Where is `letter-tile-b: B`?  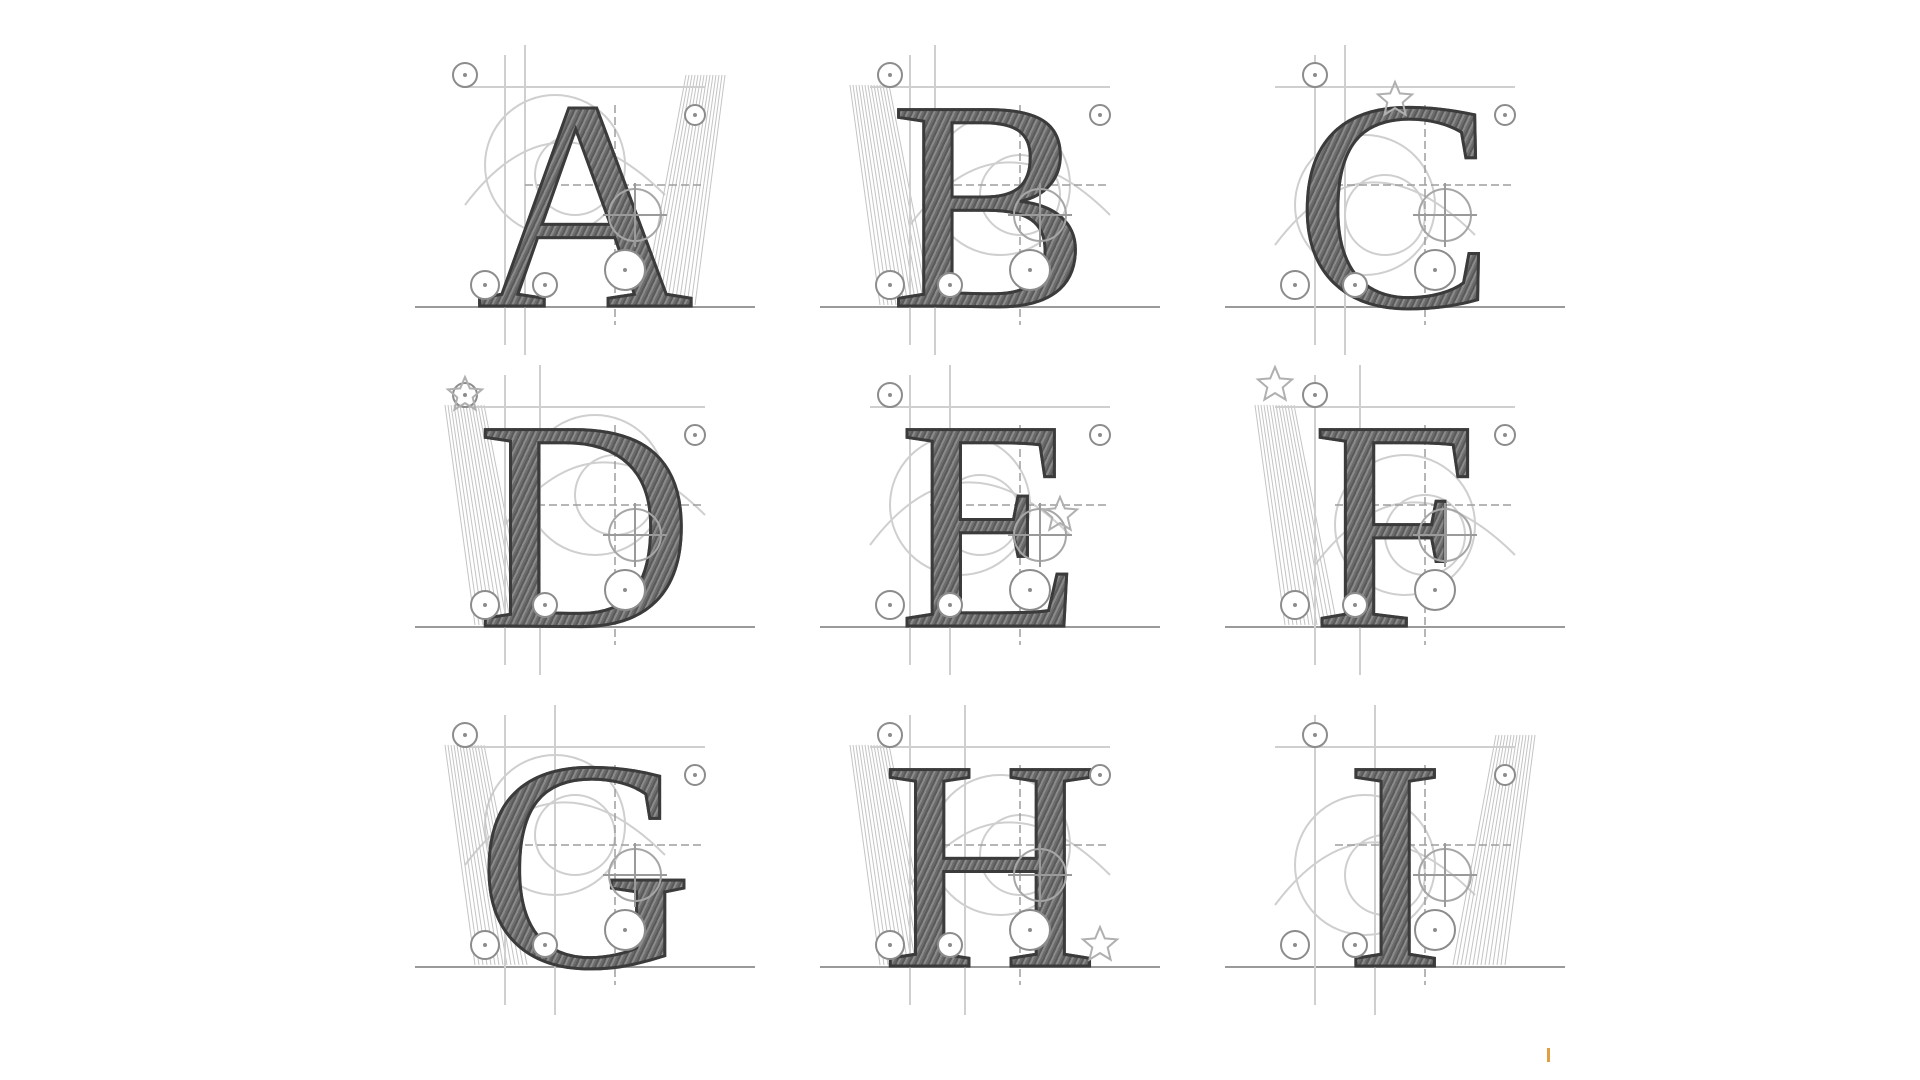
letter-tile-b: B is located at coordinates (990, 205).